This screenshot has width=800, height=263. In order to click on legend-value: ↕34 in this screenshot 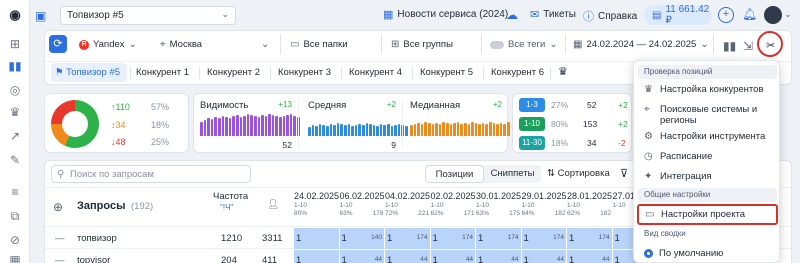, I will do `click(118, 125)`.